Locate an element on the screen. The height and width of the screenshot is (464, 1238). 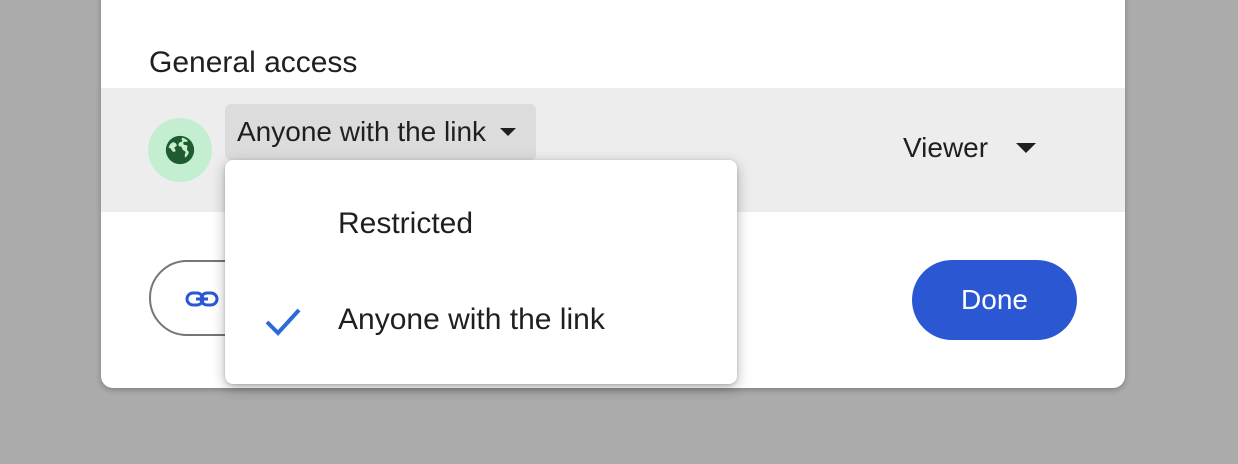
check-icon is located at coordinates (283, 323).